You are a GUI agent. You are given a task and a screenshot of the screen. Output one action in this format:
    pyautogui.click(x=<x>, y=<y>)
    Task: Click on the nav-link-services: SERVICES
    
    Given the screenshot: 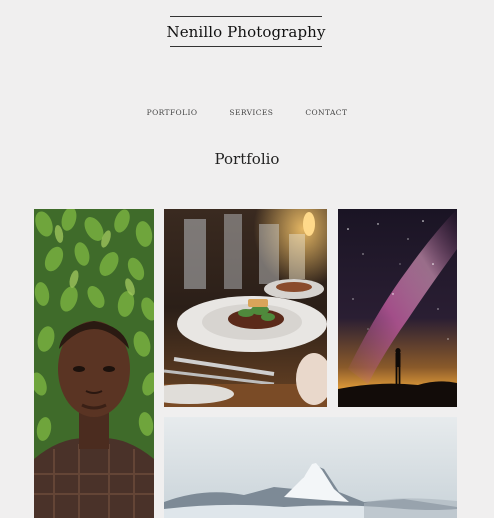 What is the action you would take?
    pyautogui.click(x=251, y=112)
    